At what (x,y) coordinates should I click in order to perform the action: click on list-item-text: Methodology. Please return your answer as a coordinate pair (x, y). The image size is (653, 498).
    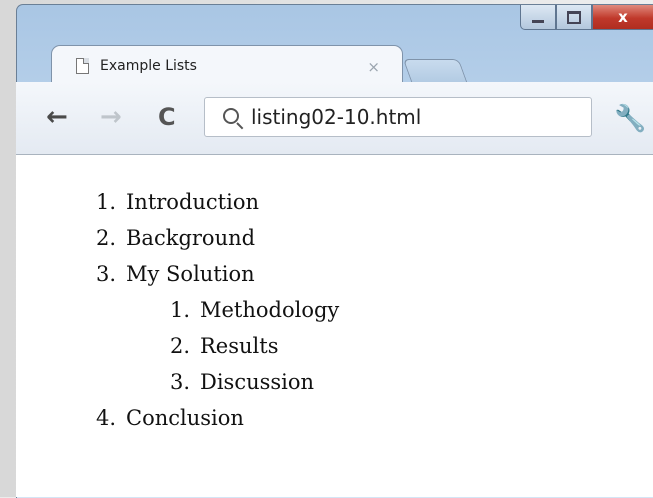
    Looking at the image, I should click on (270, 310).